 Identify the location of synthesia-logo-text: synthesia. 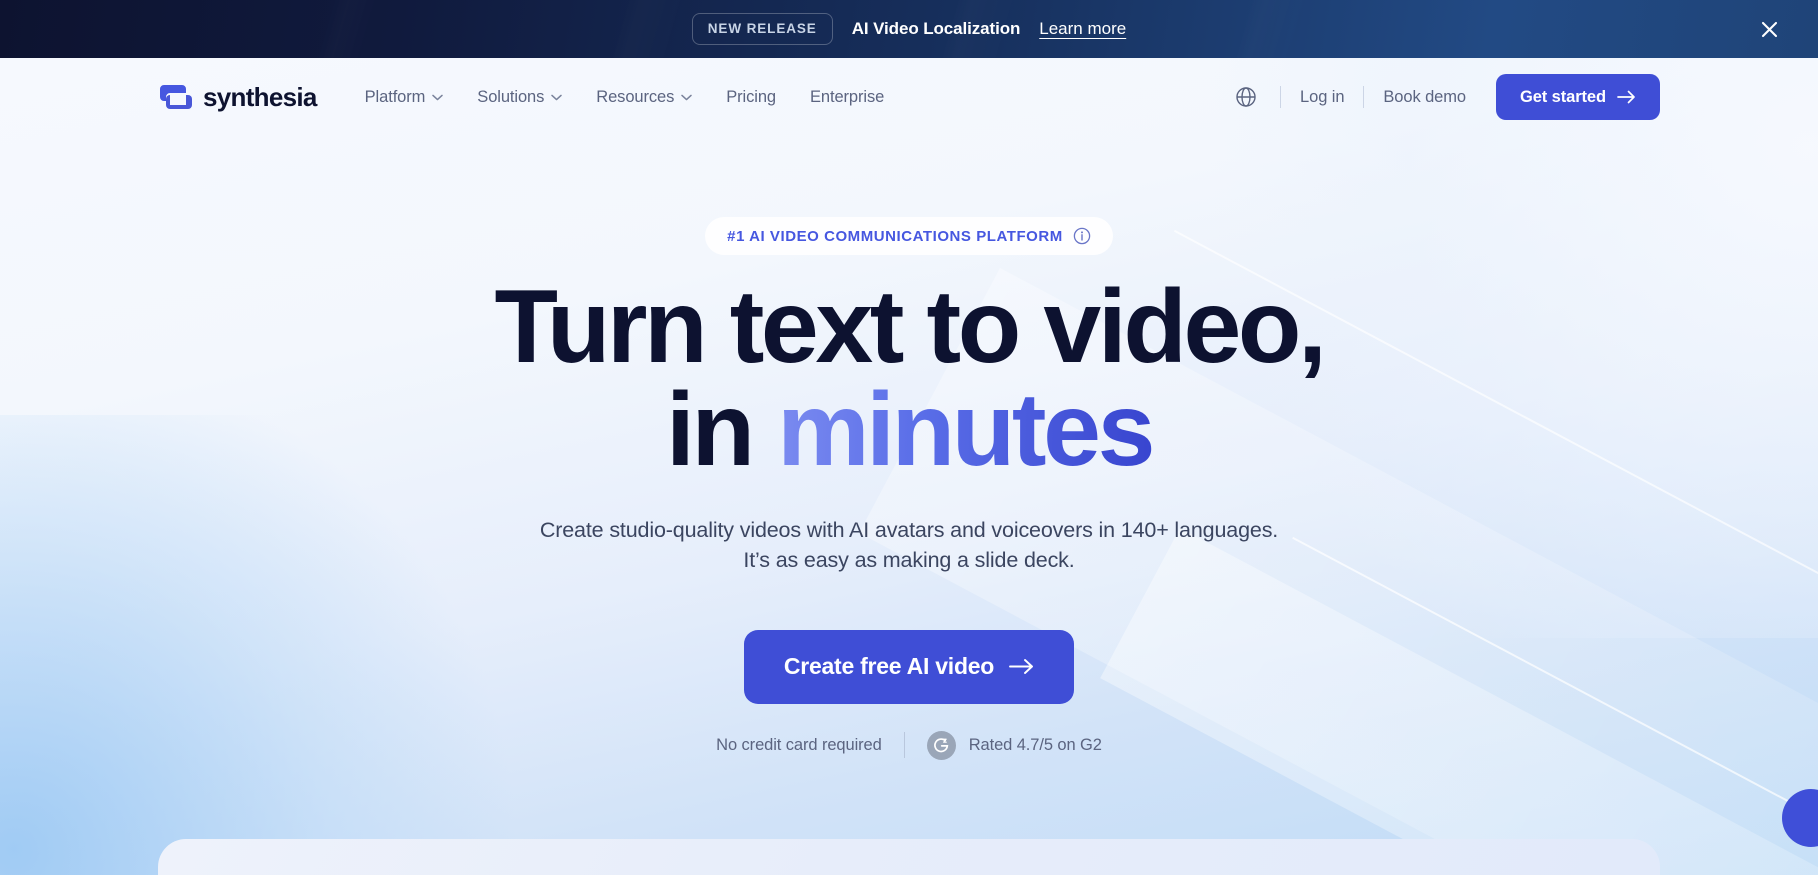
(260, 96).